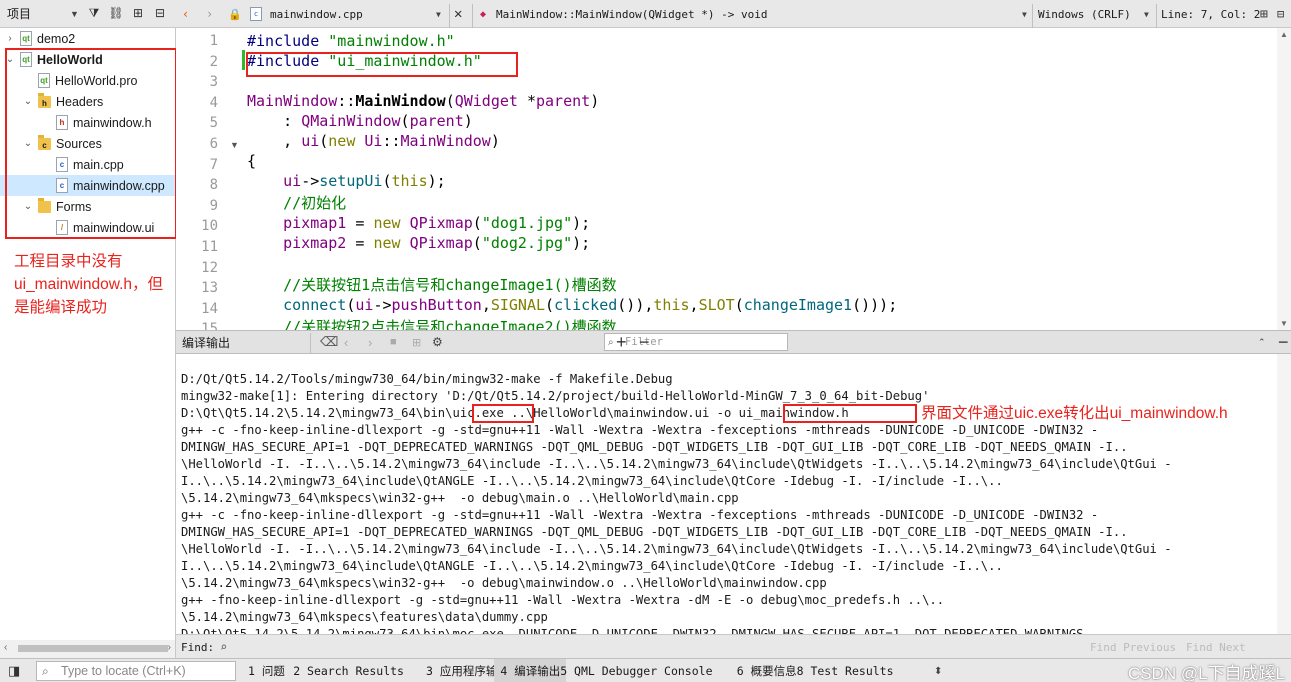  What do you see at coordinates (621, 342) in the screenshot?
I see `add-icon: +` at bounding box center [621, 342].